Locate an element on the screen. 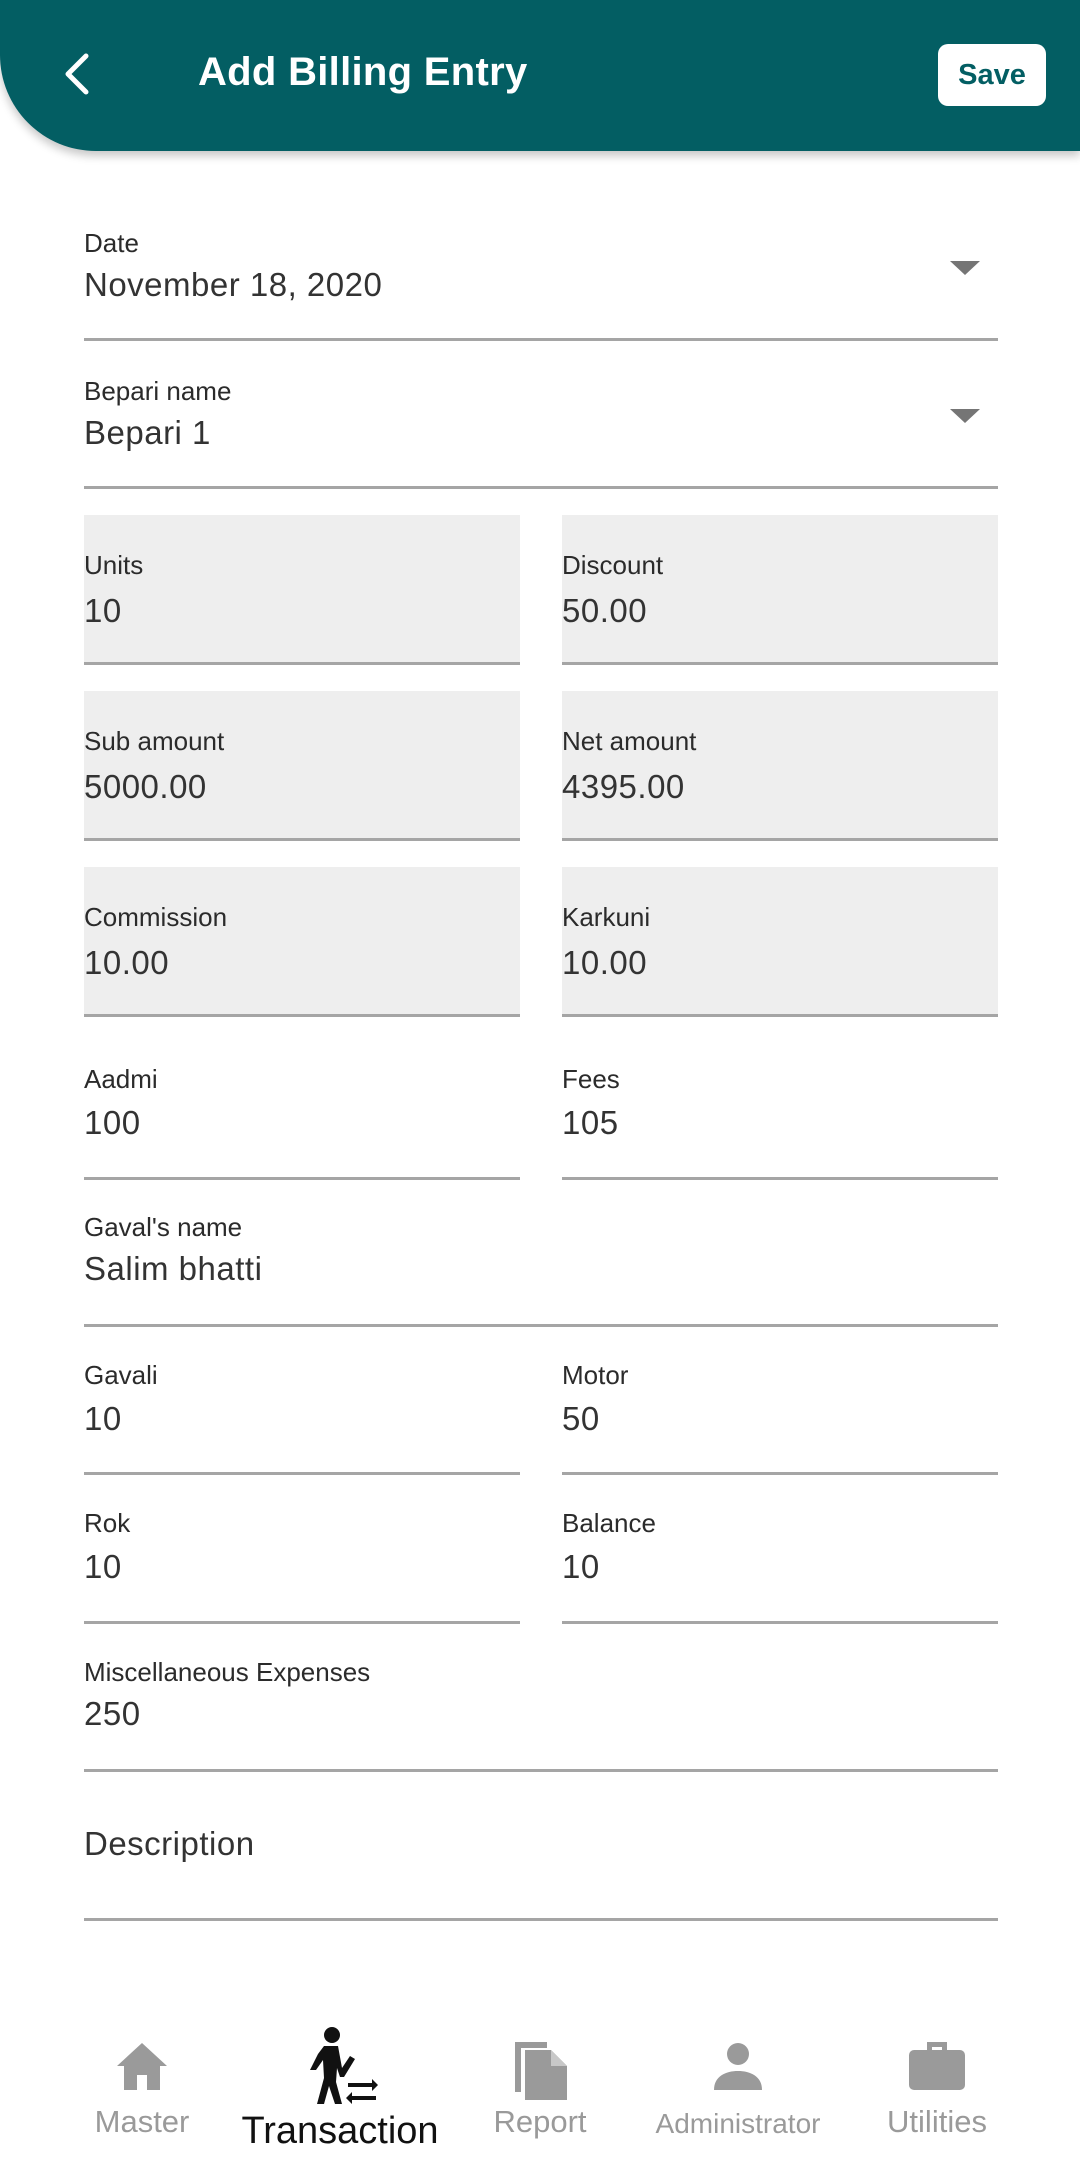 The width and height of the screenshot is (1080, 2183). net-amount-label: Net amount is located at coordinates (629, 741).